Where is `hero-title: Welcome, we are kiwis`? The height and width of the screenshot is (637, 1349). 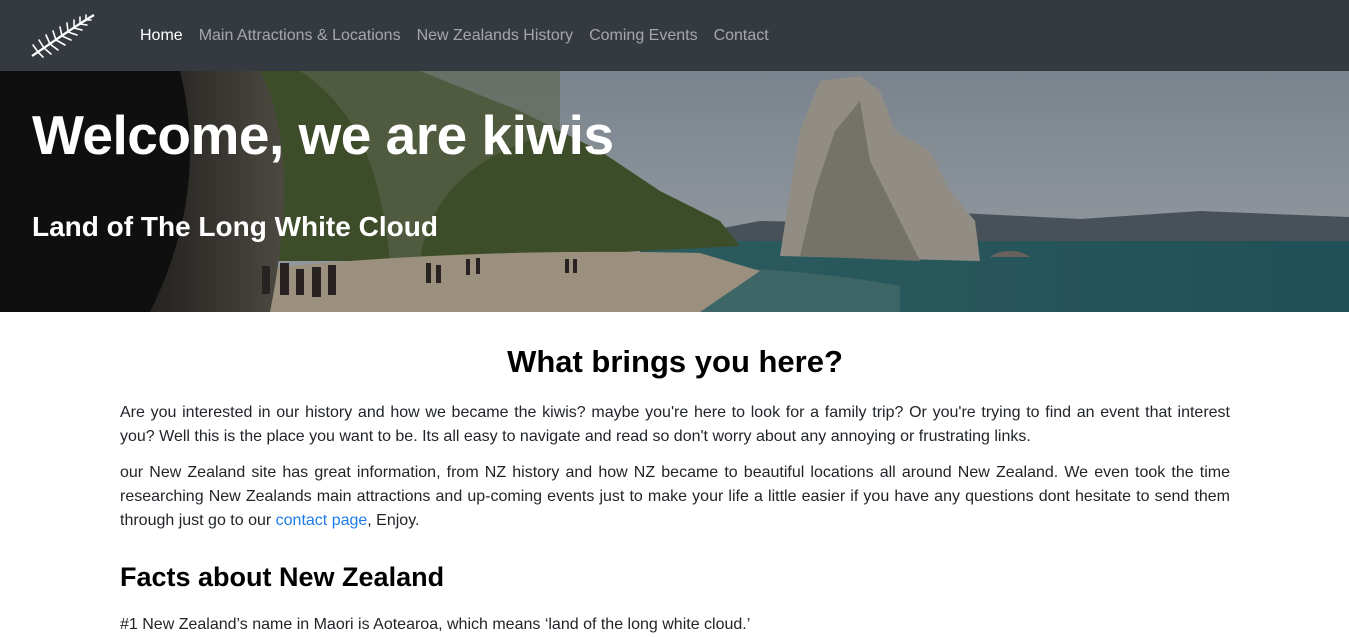
hero-title: Welcome, we are kiwis is located at coordinates (323, 135).